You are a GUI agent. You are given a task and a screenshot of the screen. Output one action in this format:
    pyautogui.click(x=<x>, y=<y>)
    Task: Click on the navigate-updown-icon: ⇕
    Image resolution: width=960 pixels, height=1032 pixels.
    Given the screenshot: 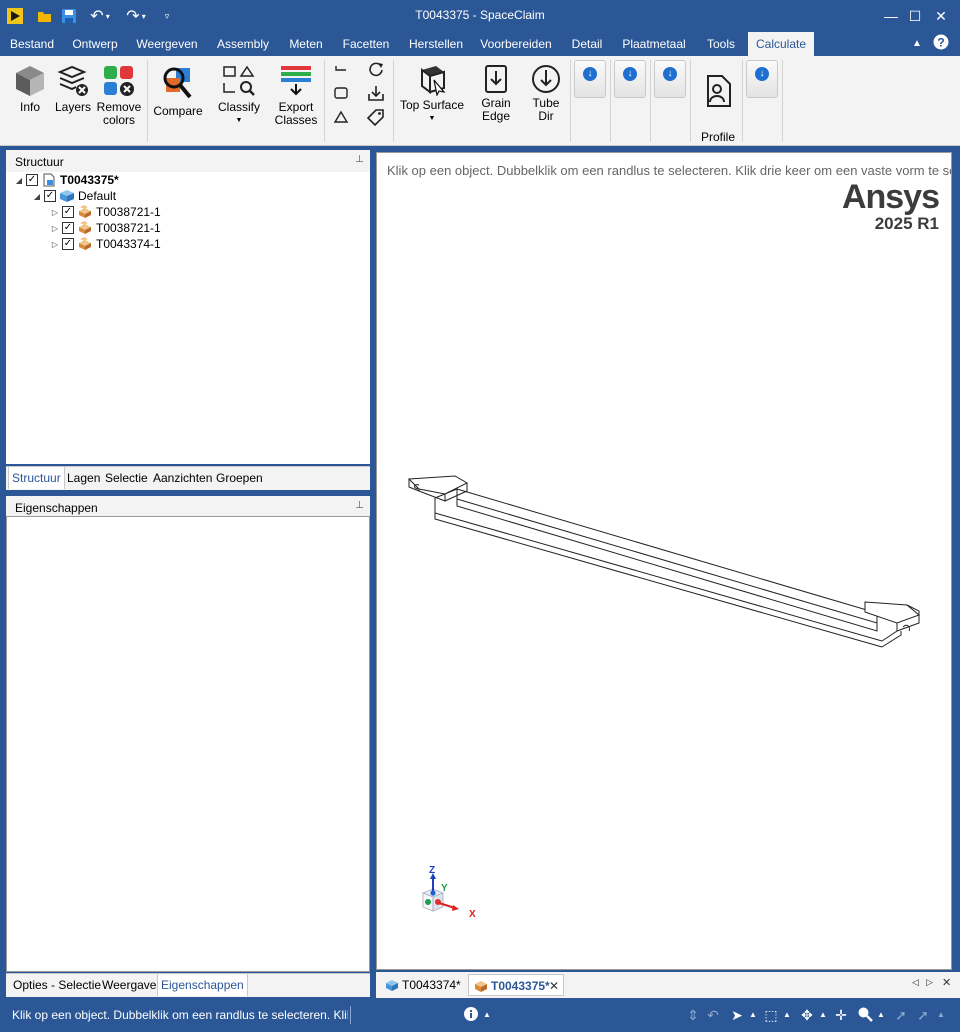 What is the action you would take?
    pyautogui.click(x=693, y=1015)
    